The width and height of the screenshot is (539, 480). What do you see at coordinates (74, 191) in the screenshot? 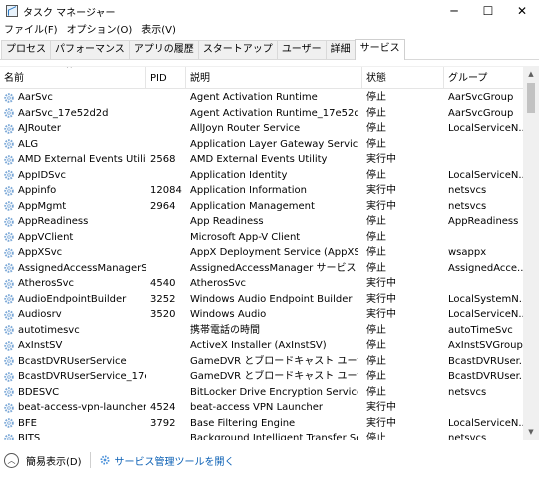
I see `service-name-cell: Appinfo` at bounding box center [74, 191].